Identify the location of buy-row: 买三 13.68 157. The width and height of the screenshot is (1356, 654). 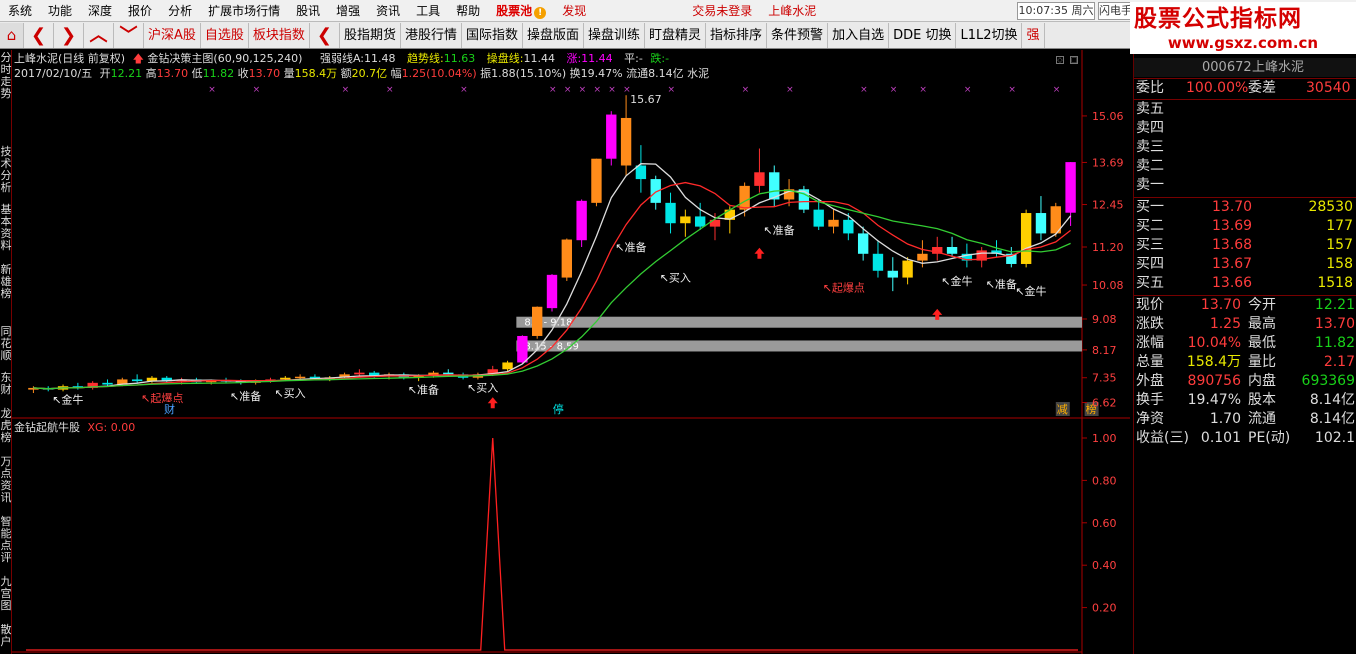
(1245, 245).